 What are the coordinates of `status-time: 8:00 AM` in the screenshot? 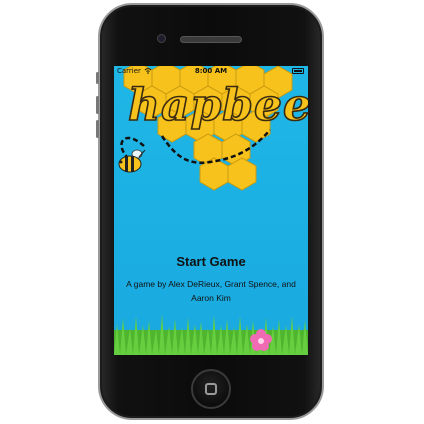 It's located at (211, 71).